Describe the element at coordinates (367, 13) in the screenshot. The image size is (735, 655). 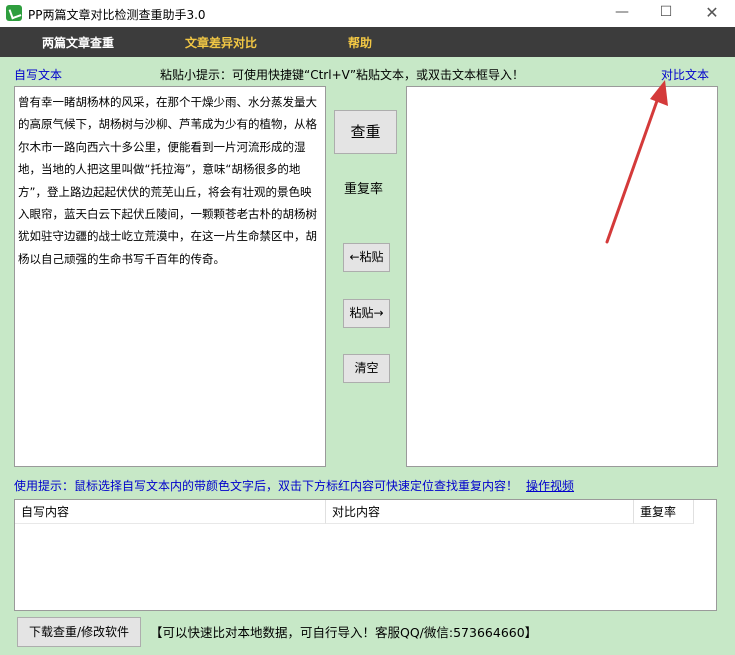
I see `title-bar: PP两篇文章对比检测查重助手3.0 — ☐ ✕` at that location.